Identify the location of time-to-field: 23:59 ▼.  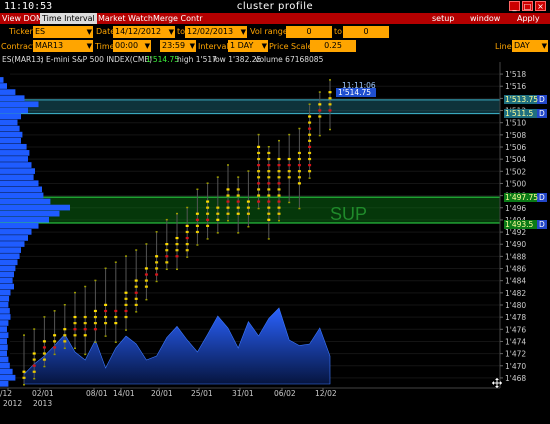
(178, 46).